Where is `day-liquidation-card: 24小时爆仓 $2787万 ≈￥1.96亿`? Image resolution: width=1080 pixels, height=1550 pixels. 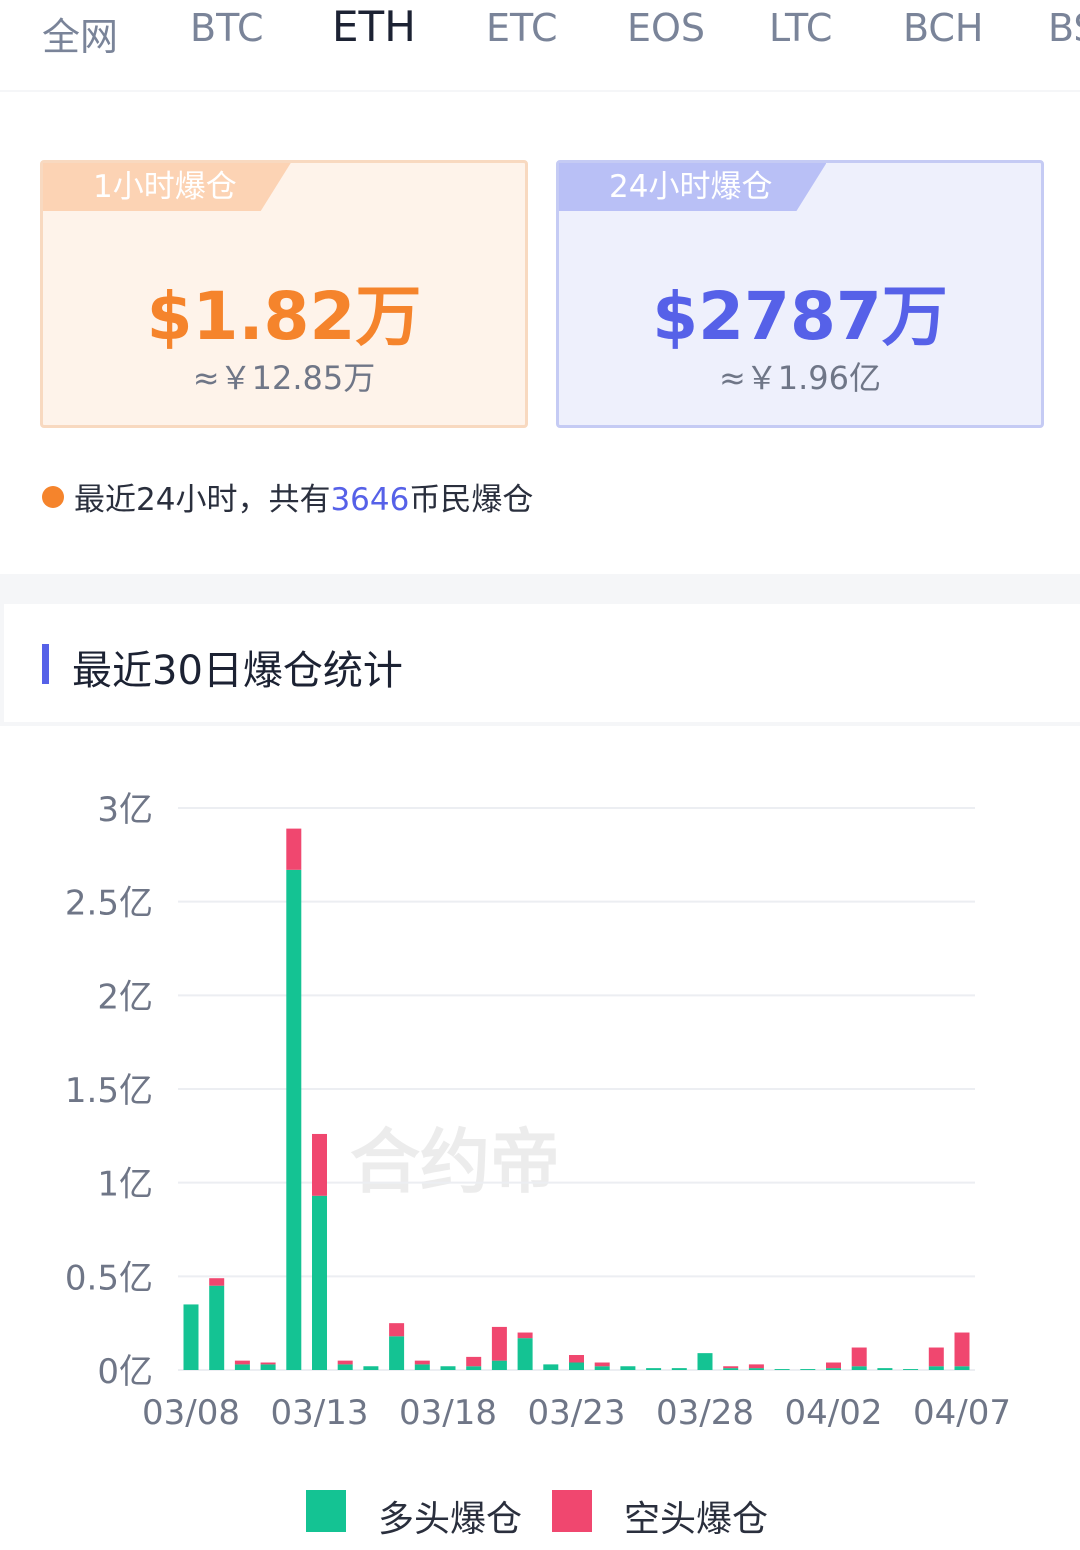 day-liquidation-card: 24小时爆仓 $2787万 ≈￥1.96亿 is located at coordinates (800, 294).